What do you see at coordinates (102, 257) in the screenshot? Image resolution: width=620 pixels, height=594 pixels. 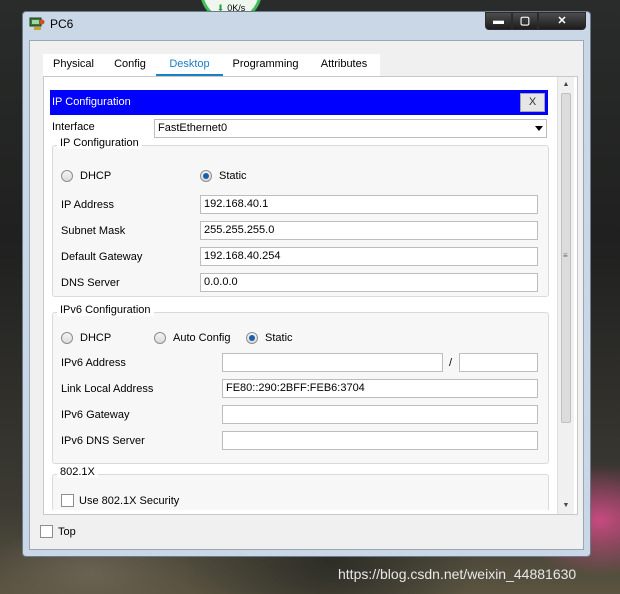 I see `default-gateway-label: Default Gateway` at bounding box center [102, 257].